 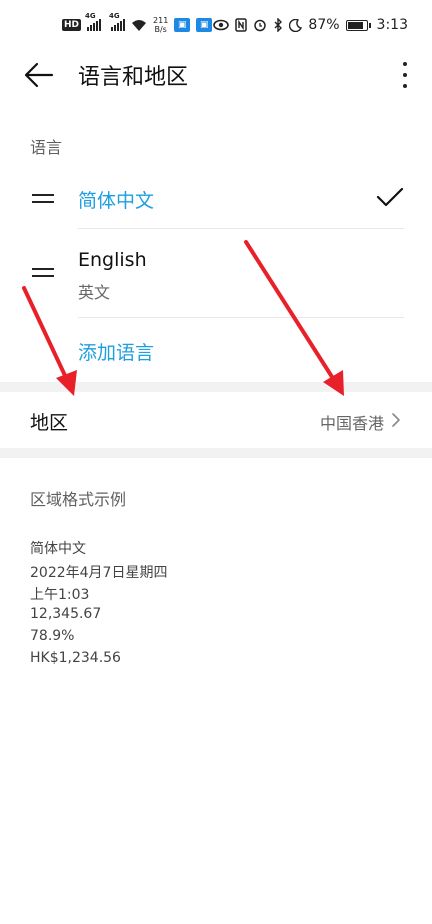 I want to click on eye-icon, so click(x=221, y=25).